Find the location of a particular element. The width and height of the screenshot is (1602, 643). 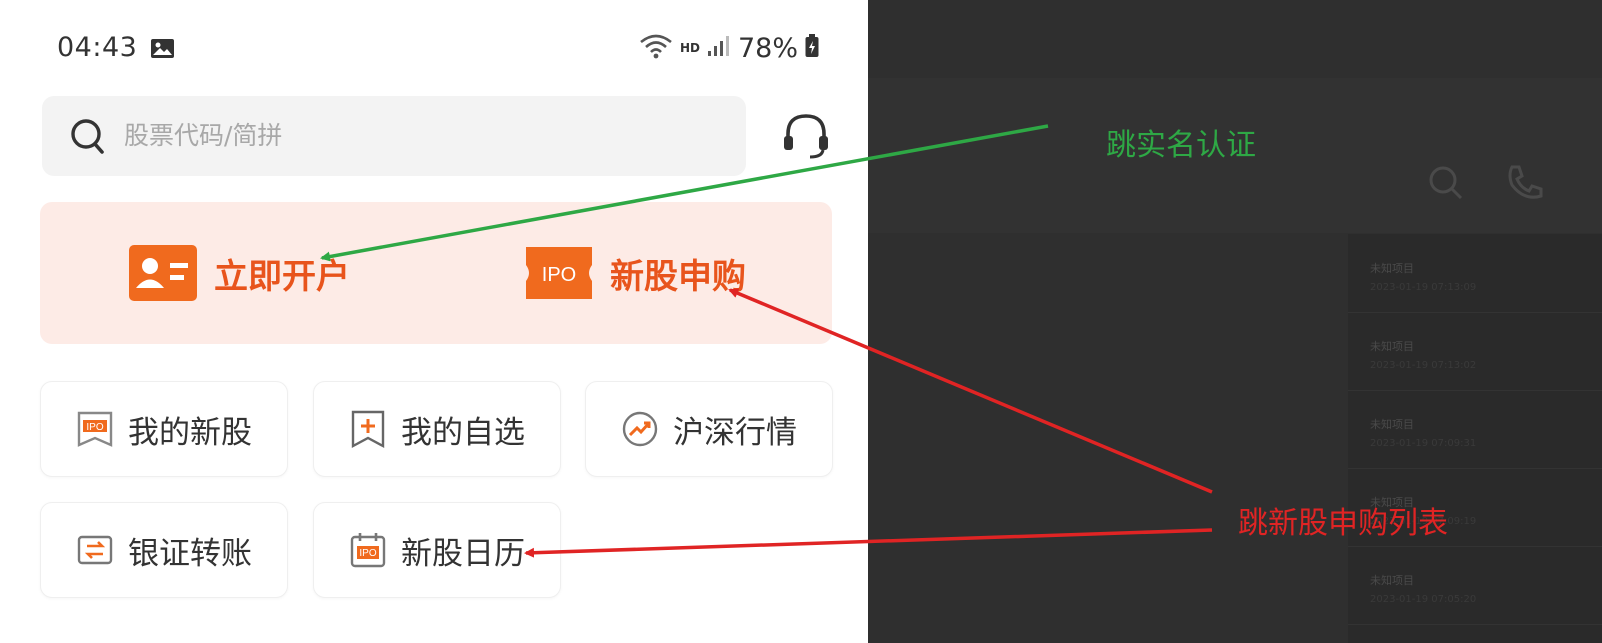

battery-icon is located at coordinates (812, 48).